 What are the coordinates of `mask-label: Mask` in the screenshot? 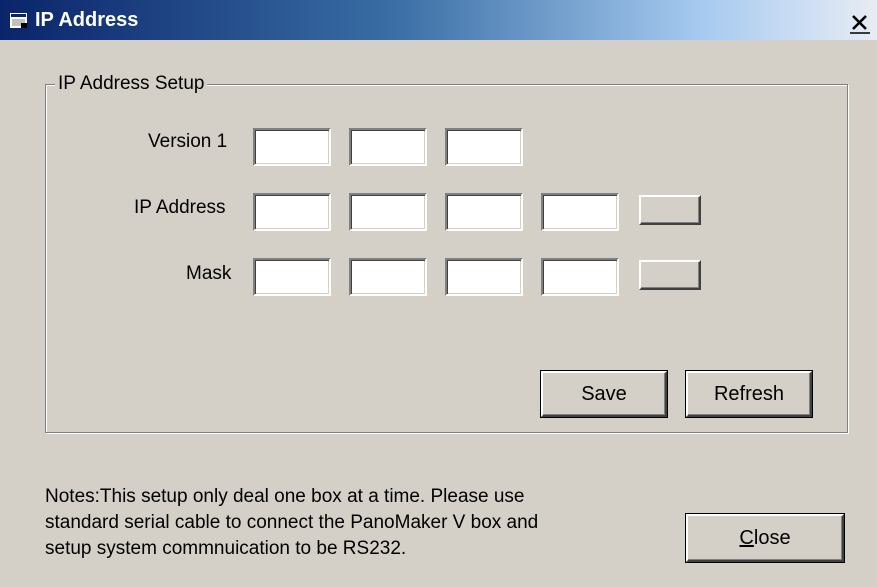 It's located at (209, 273).